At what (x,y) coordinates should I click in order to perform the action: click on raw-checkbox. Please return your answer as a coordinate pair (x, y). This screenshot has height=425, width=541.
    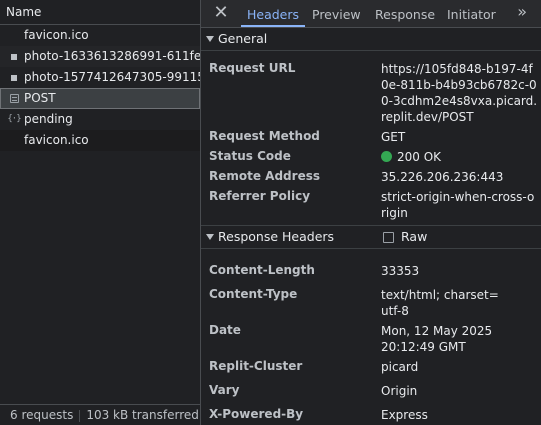
    Looking at the image, I should click on (388, 237).